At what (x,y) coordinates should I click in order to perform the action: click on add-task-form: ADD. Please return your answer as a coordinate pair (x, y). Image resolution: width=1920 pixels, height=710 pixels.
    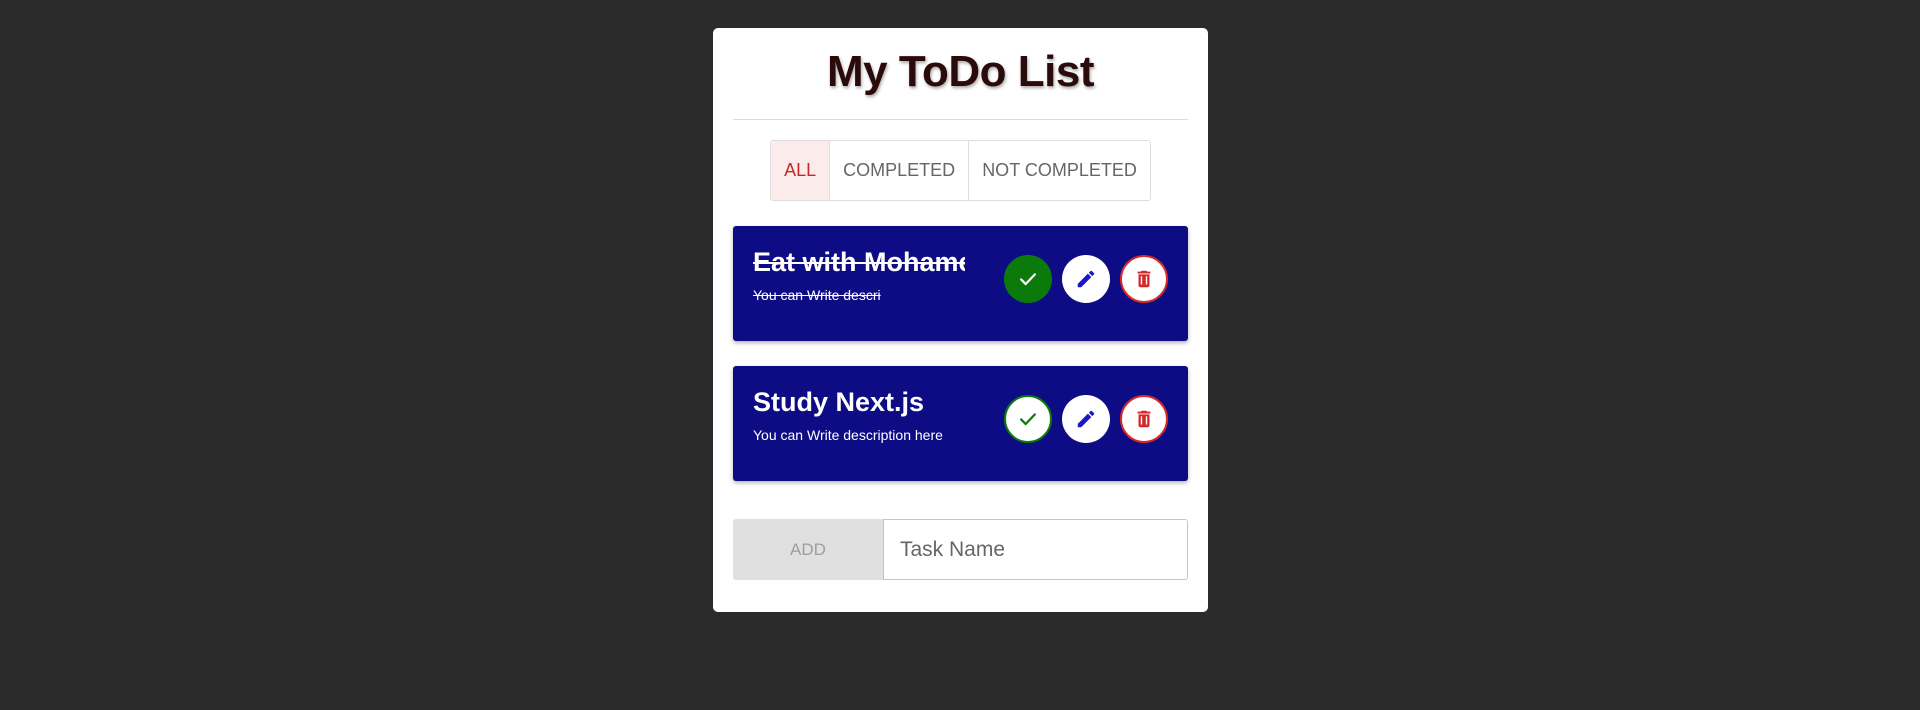
    Looking at the image, I should click on (960, 549).